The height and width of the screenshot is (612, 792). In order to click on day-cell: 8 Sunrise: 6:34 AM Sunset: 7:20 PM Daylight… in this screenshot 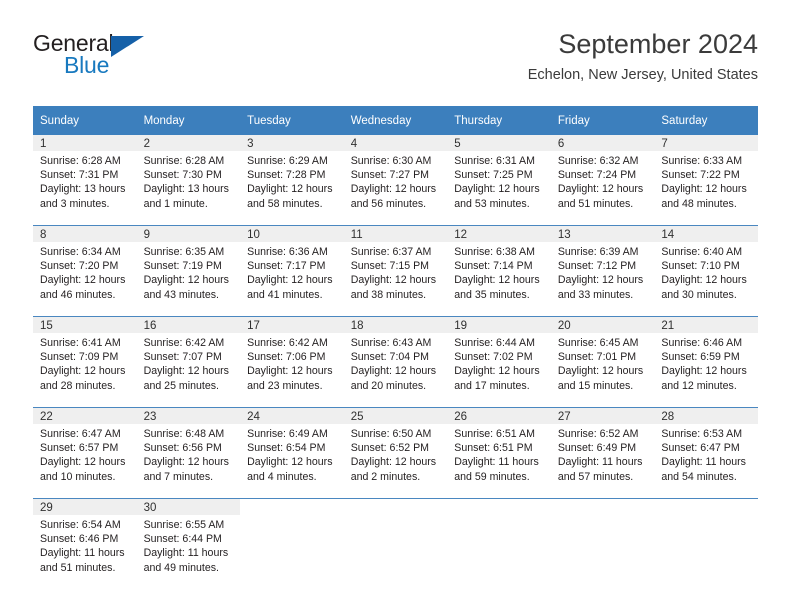, I will do `click(85, 271)`.